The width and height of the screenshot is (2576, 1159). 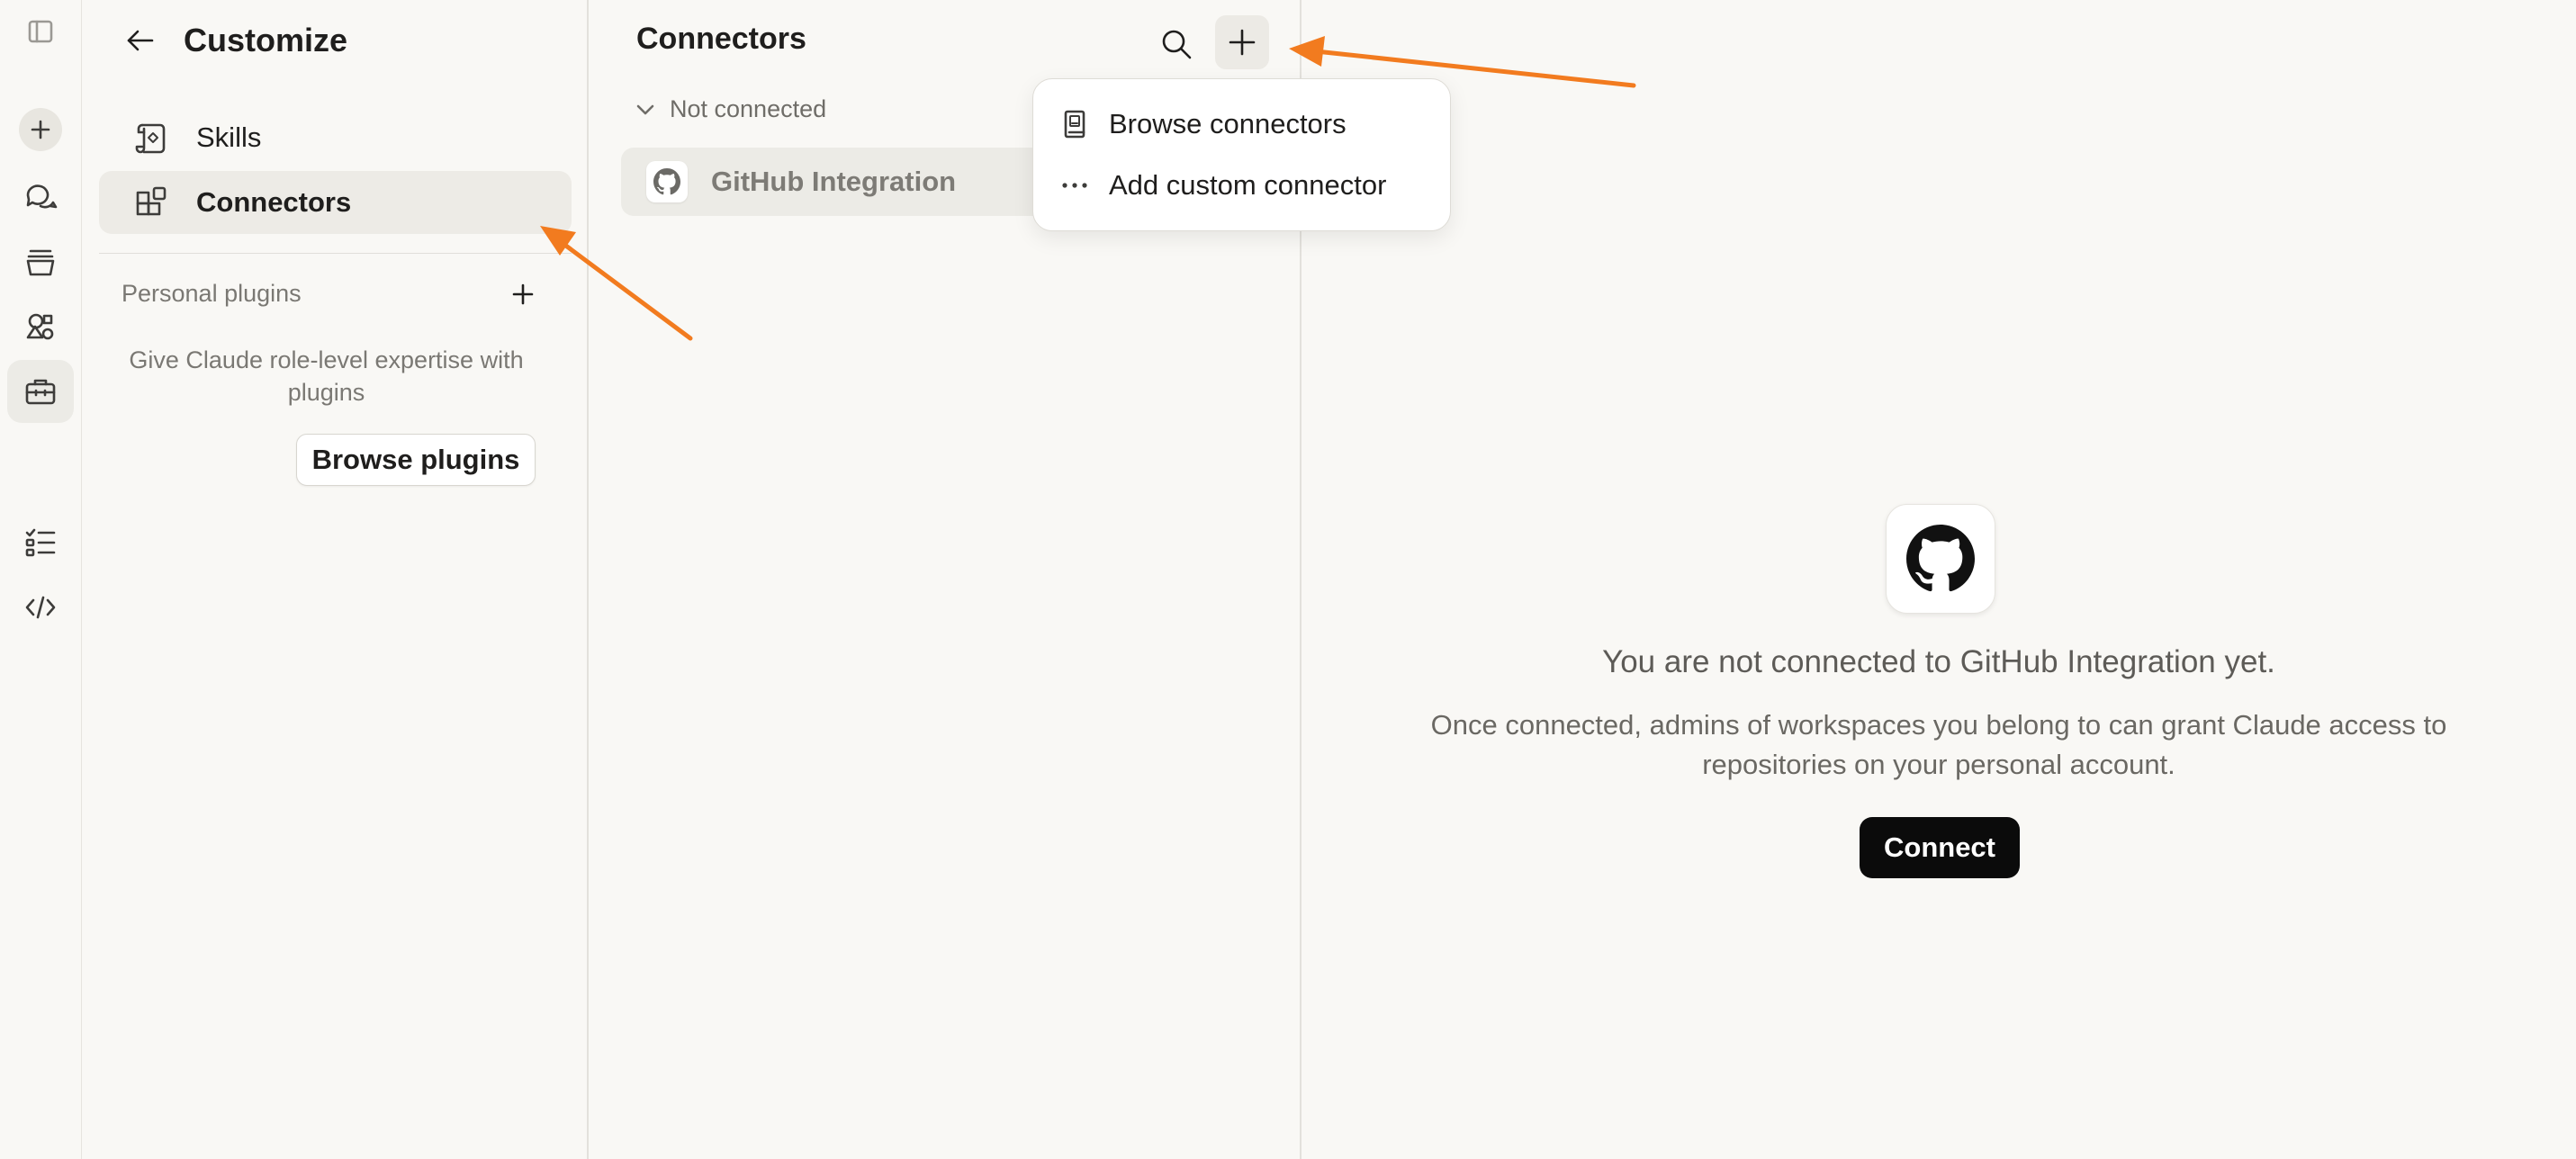 I want to click on book-icon, so click(x=1075, y=124).